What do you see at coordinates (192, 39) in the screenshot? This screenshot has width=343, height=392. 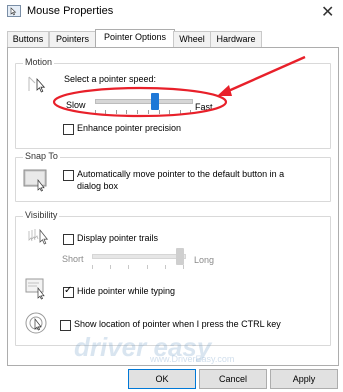 I see `tab-wheel: Wheel` at bounding box center [192, 39].